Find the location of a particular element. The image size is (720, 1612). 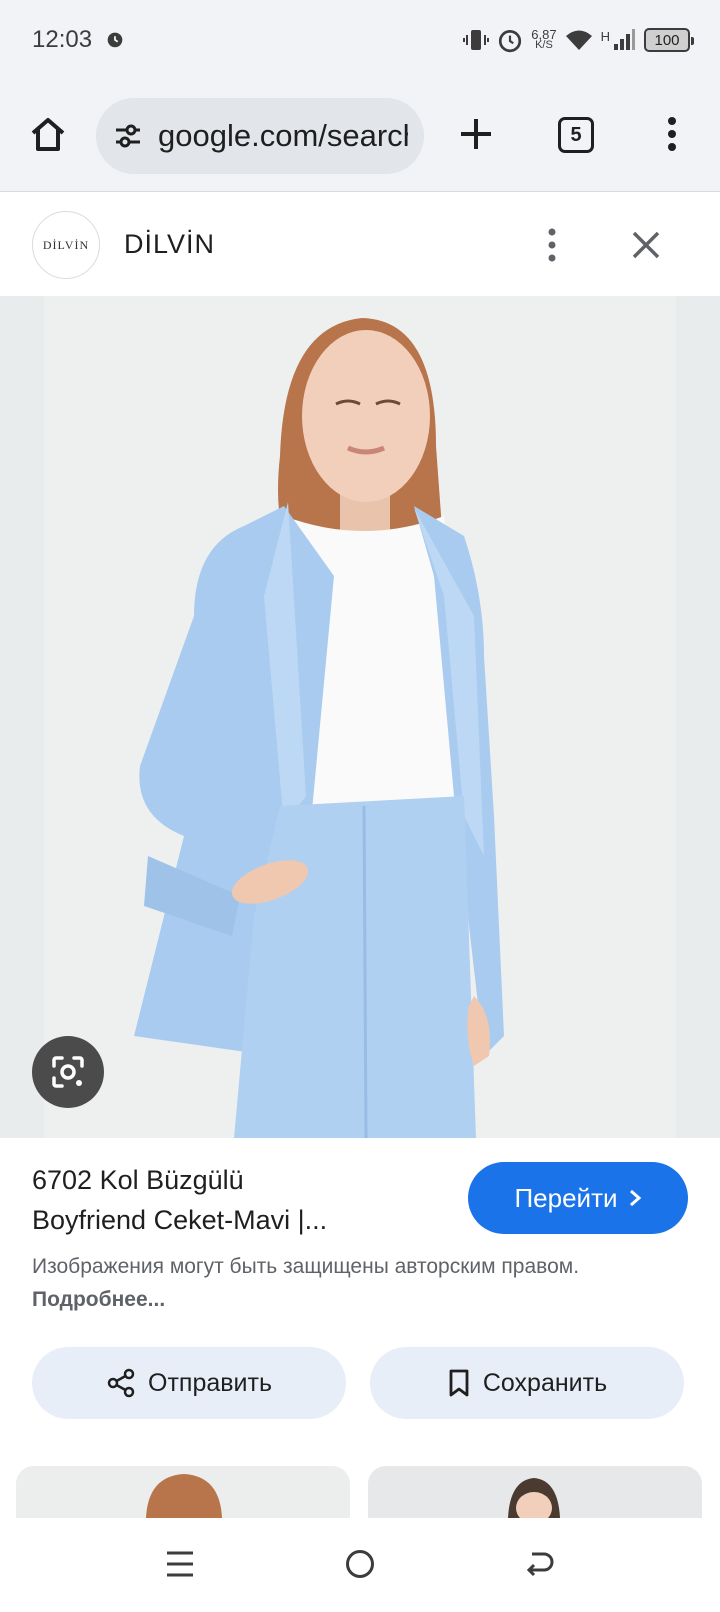

vibrate-icon is located at coordinates (476, 40).